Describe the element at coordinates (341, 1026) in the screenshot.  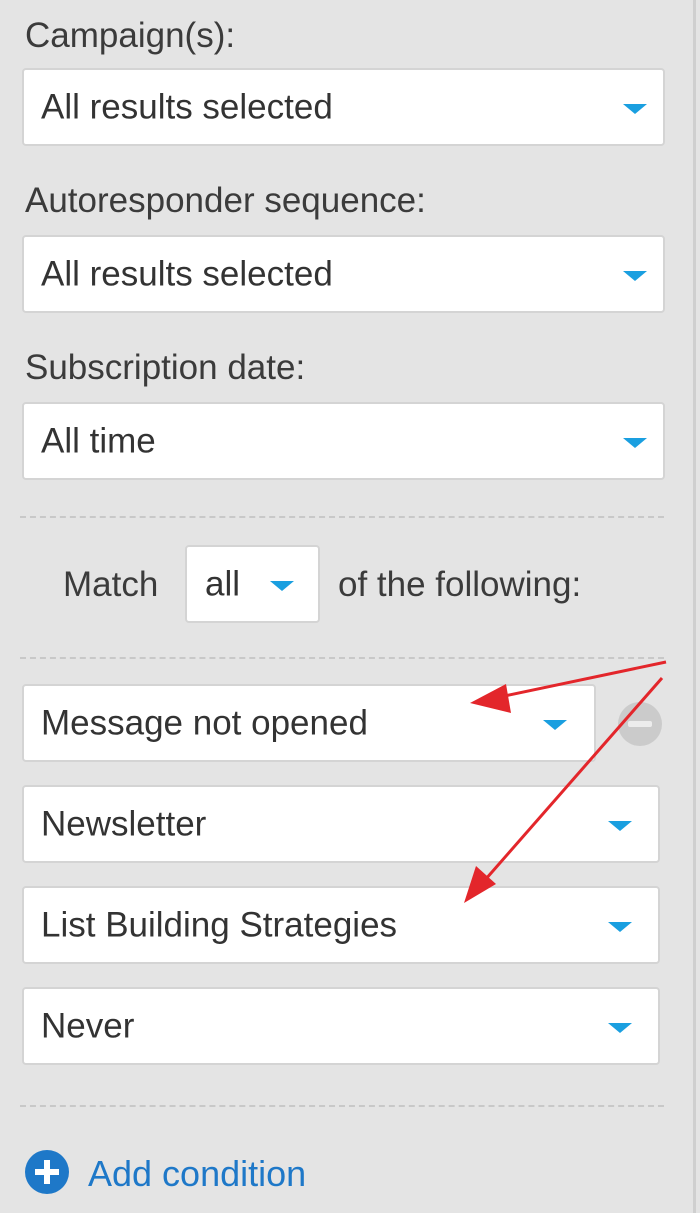
I see `timeframe-select: Never` at that location.